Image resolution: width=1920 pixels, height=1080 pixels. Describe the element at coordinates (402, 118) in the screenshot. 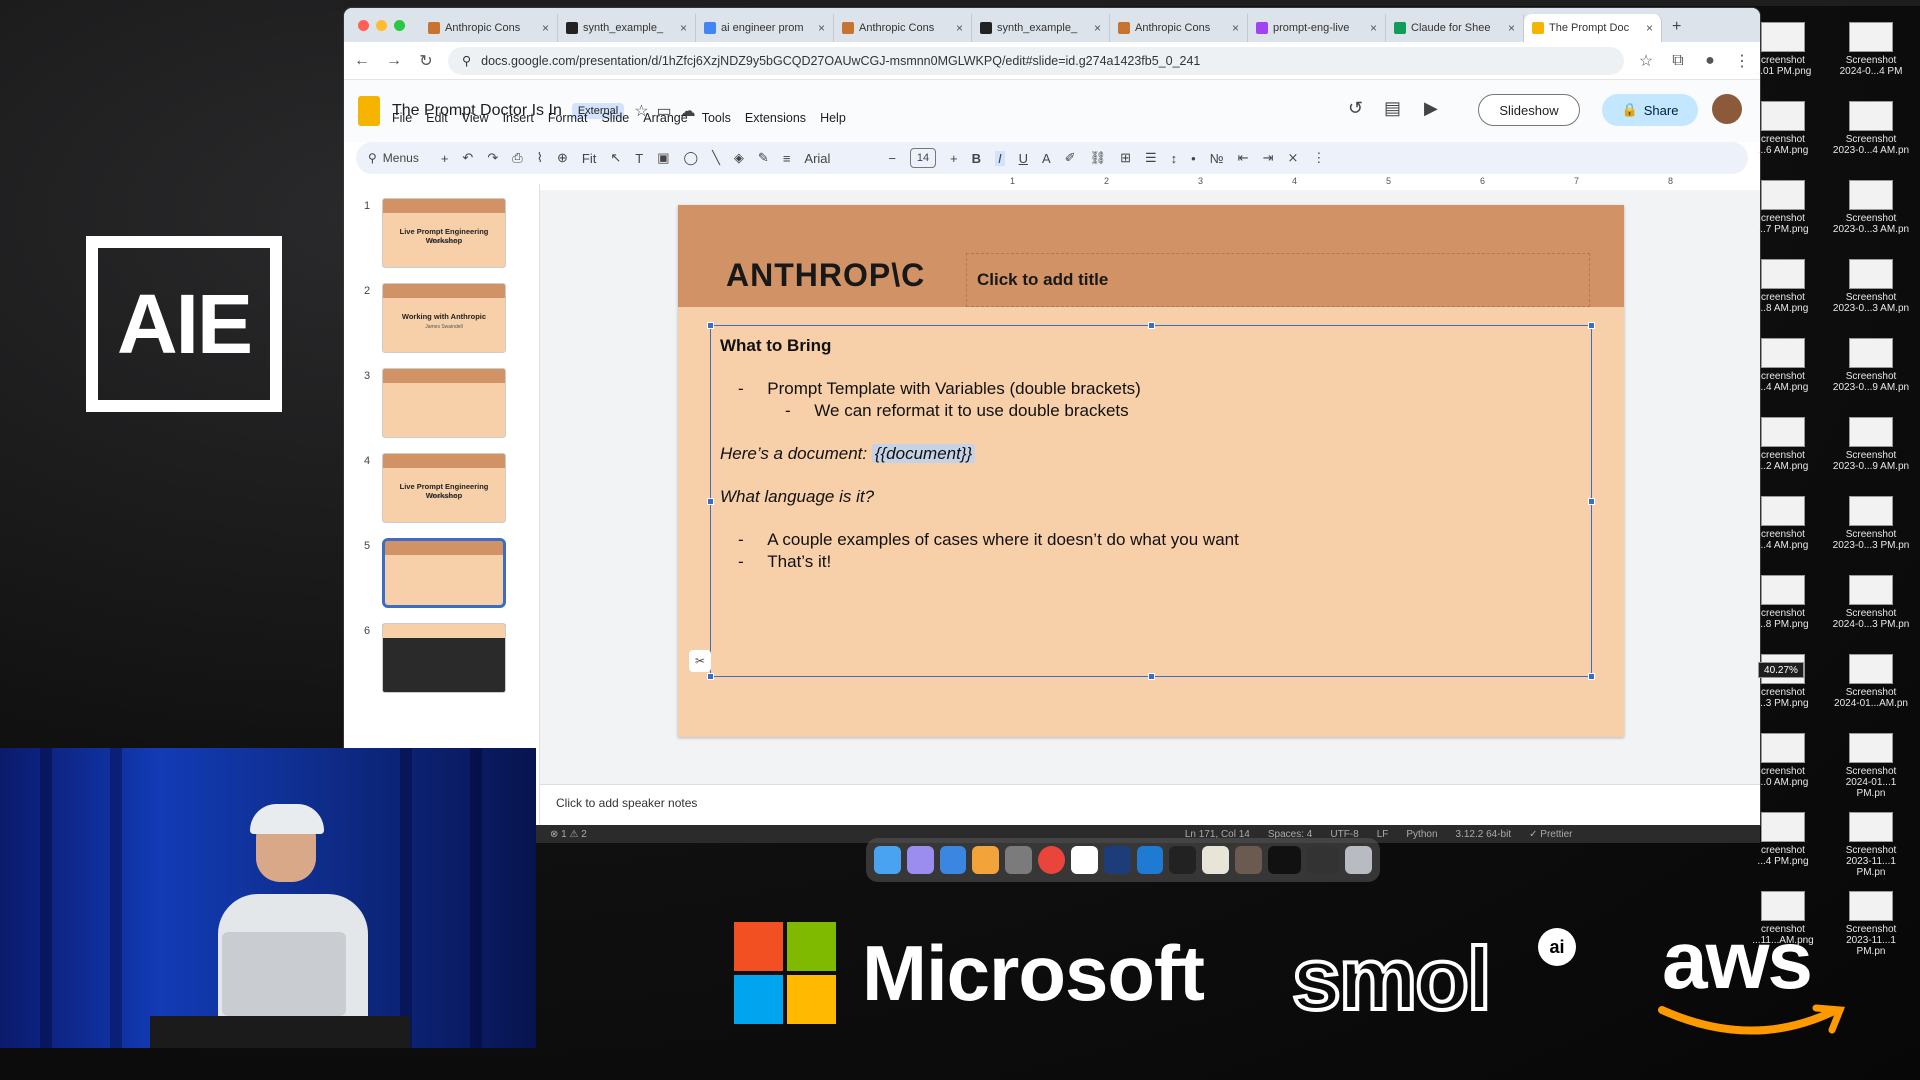

I see `menu-file: File` at that location.